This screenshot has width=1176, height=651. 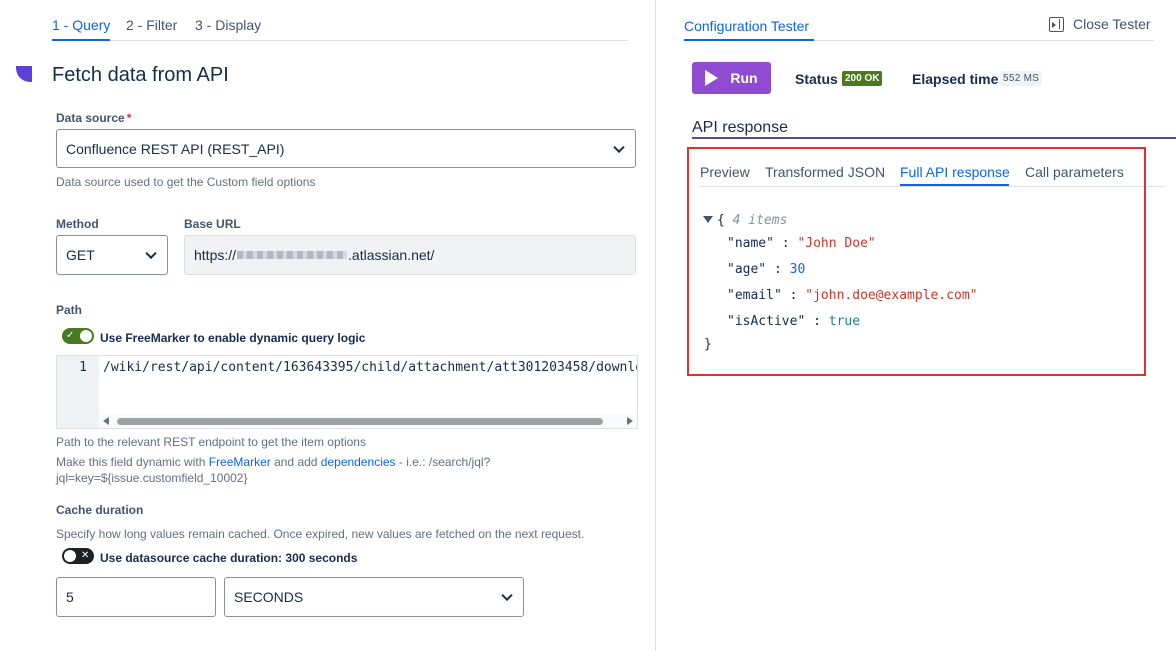 What do you see at coordinates (94, 118) in the screenshot?
I see `data-source-label: Data source *` at bounding box center [94, 118].